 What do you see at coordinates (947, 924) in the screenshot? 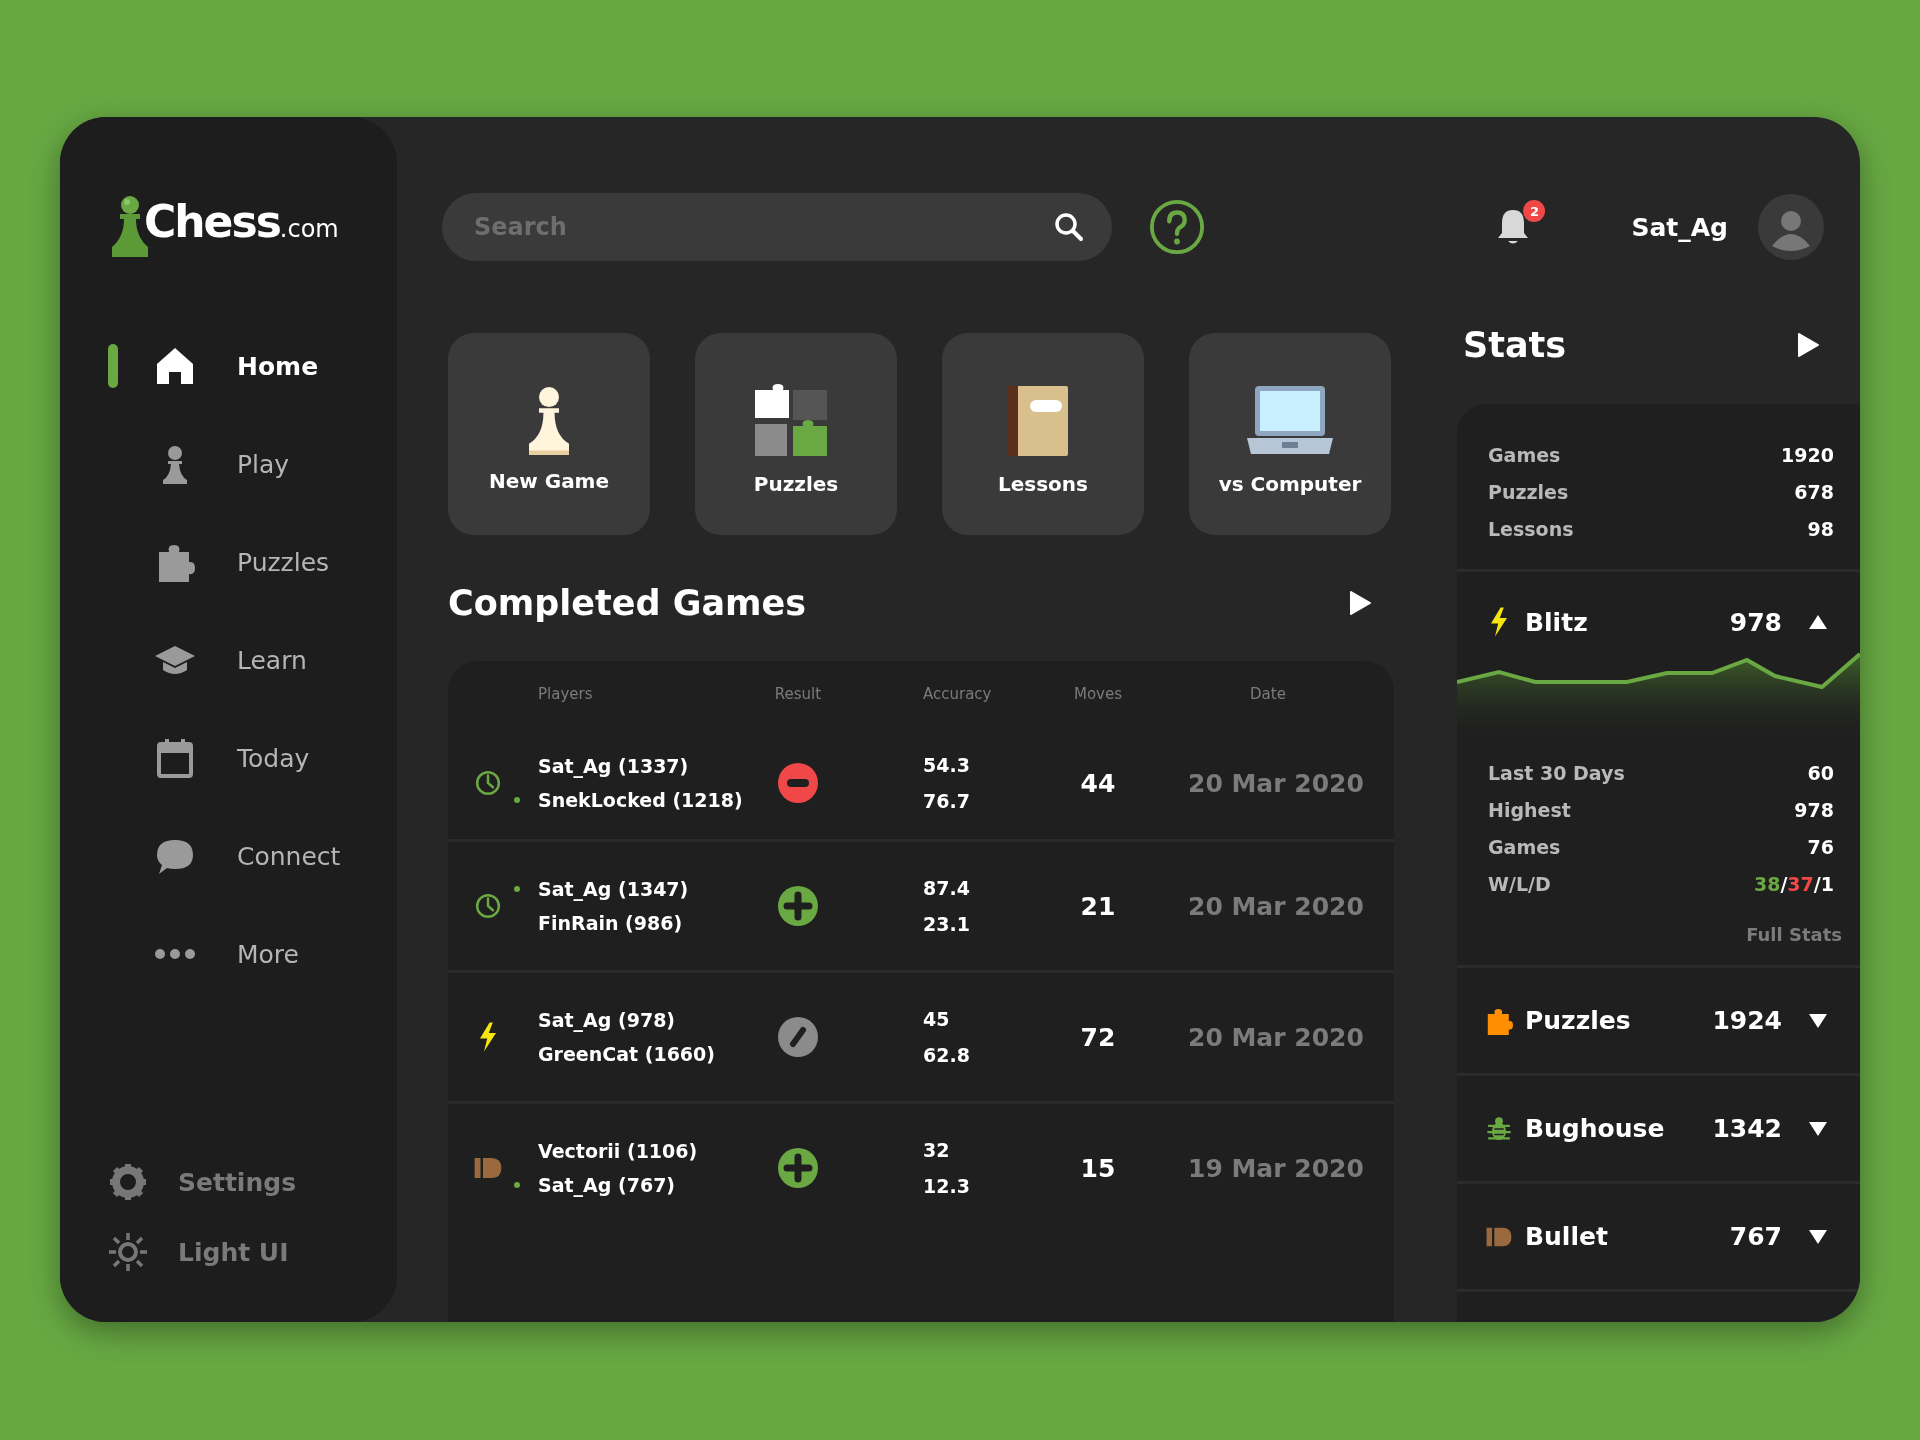
I see `accuracy-value: 23.1` at bounding box center [947, 924].